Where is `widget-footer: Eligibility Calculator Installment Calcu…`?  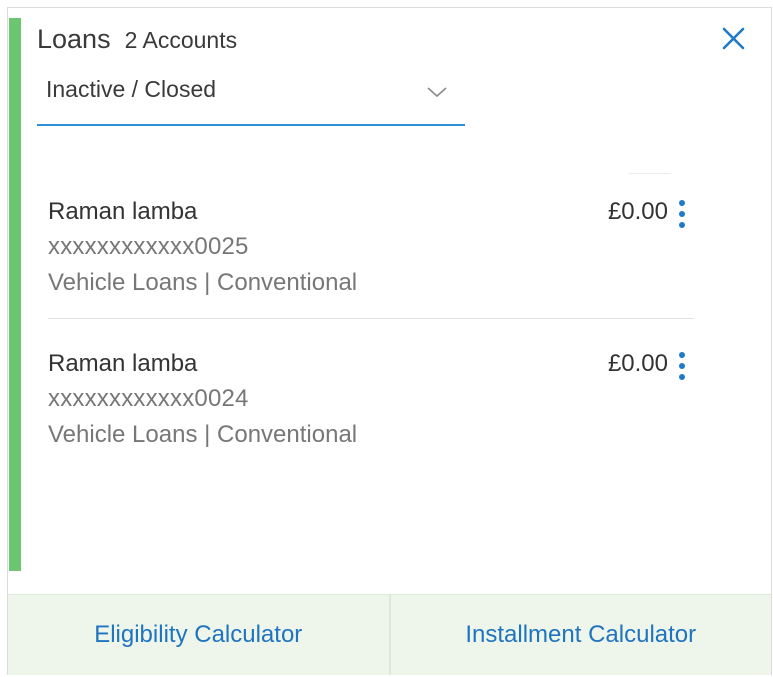 widget-footer: Eligibility Calculator Installment Calcu… is located at coordinates (389, 634).